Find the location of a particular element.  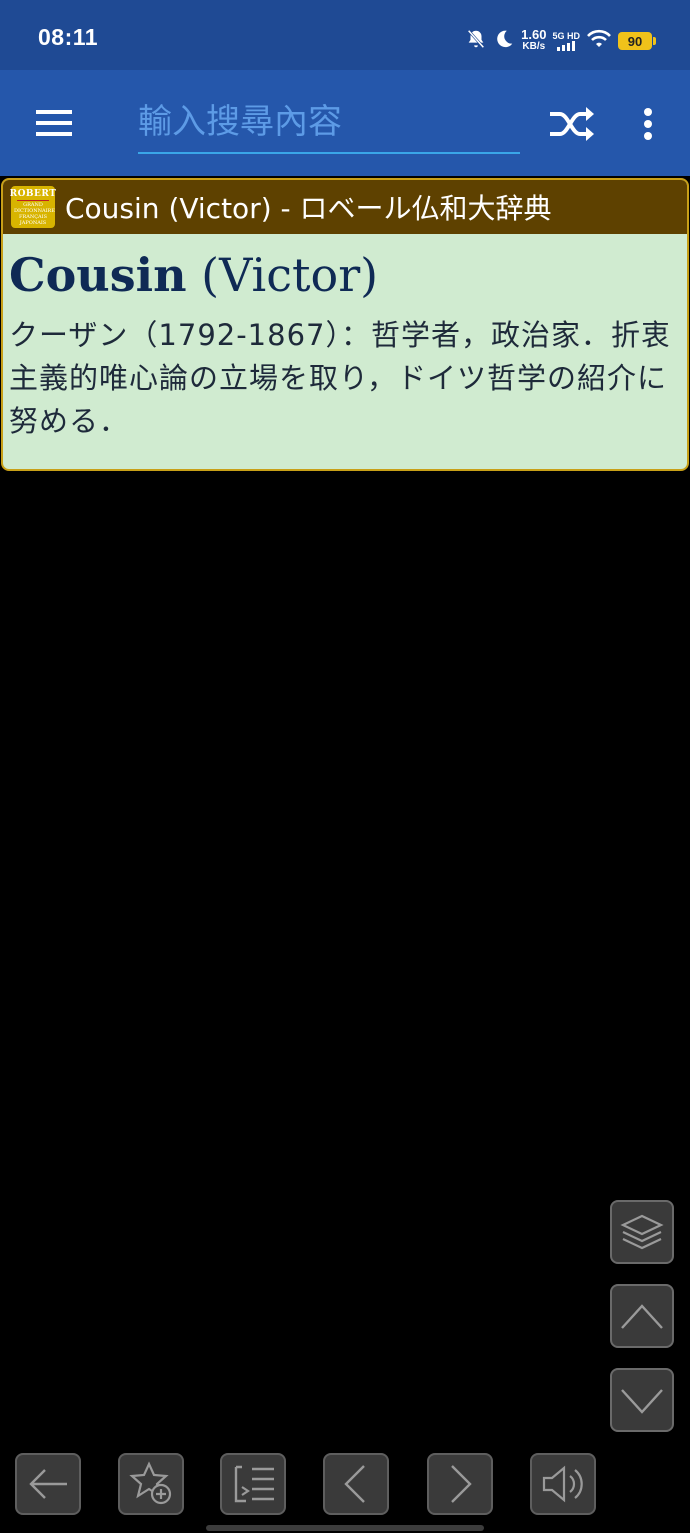

moon-icon is located at coordinates (504, 41).